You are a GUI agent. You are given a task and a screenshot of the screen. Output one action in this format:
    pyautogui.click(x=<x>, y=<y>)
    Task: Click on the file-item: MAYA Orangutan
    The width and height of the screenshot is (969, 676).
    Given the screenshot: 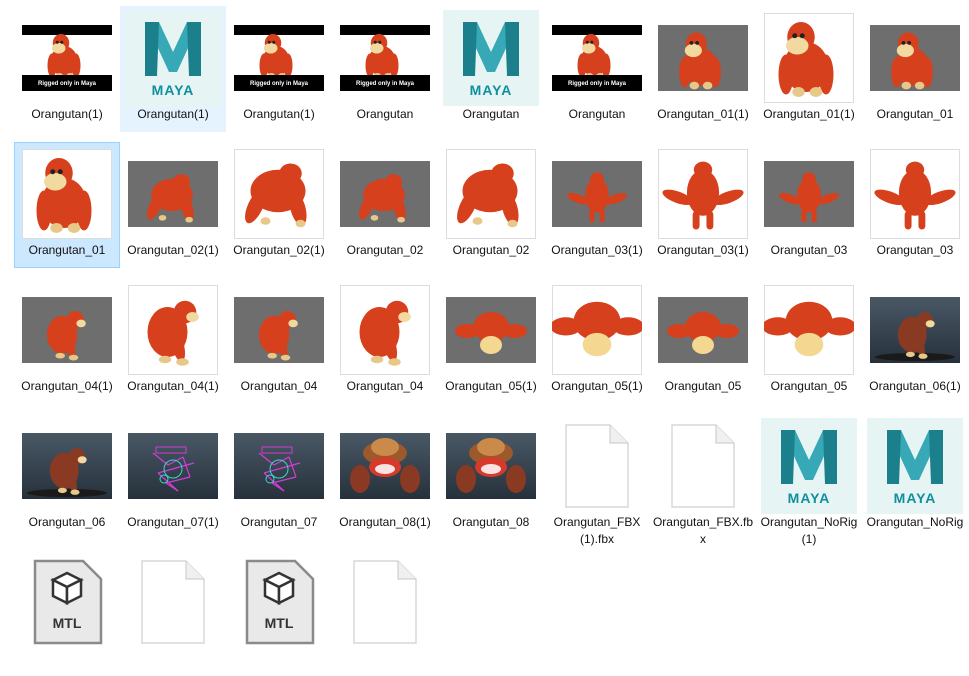 What is the action you would take?
    pyautogui.click(x=491, y=69)
    